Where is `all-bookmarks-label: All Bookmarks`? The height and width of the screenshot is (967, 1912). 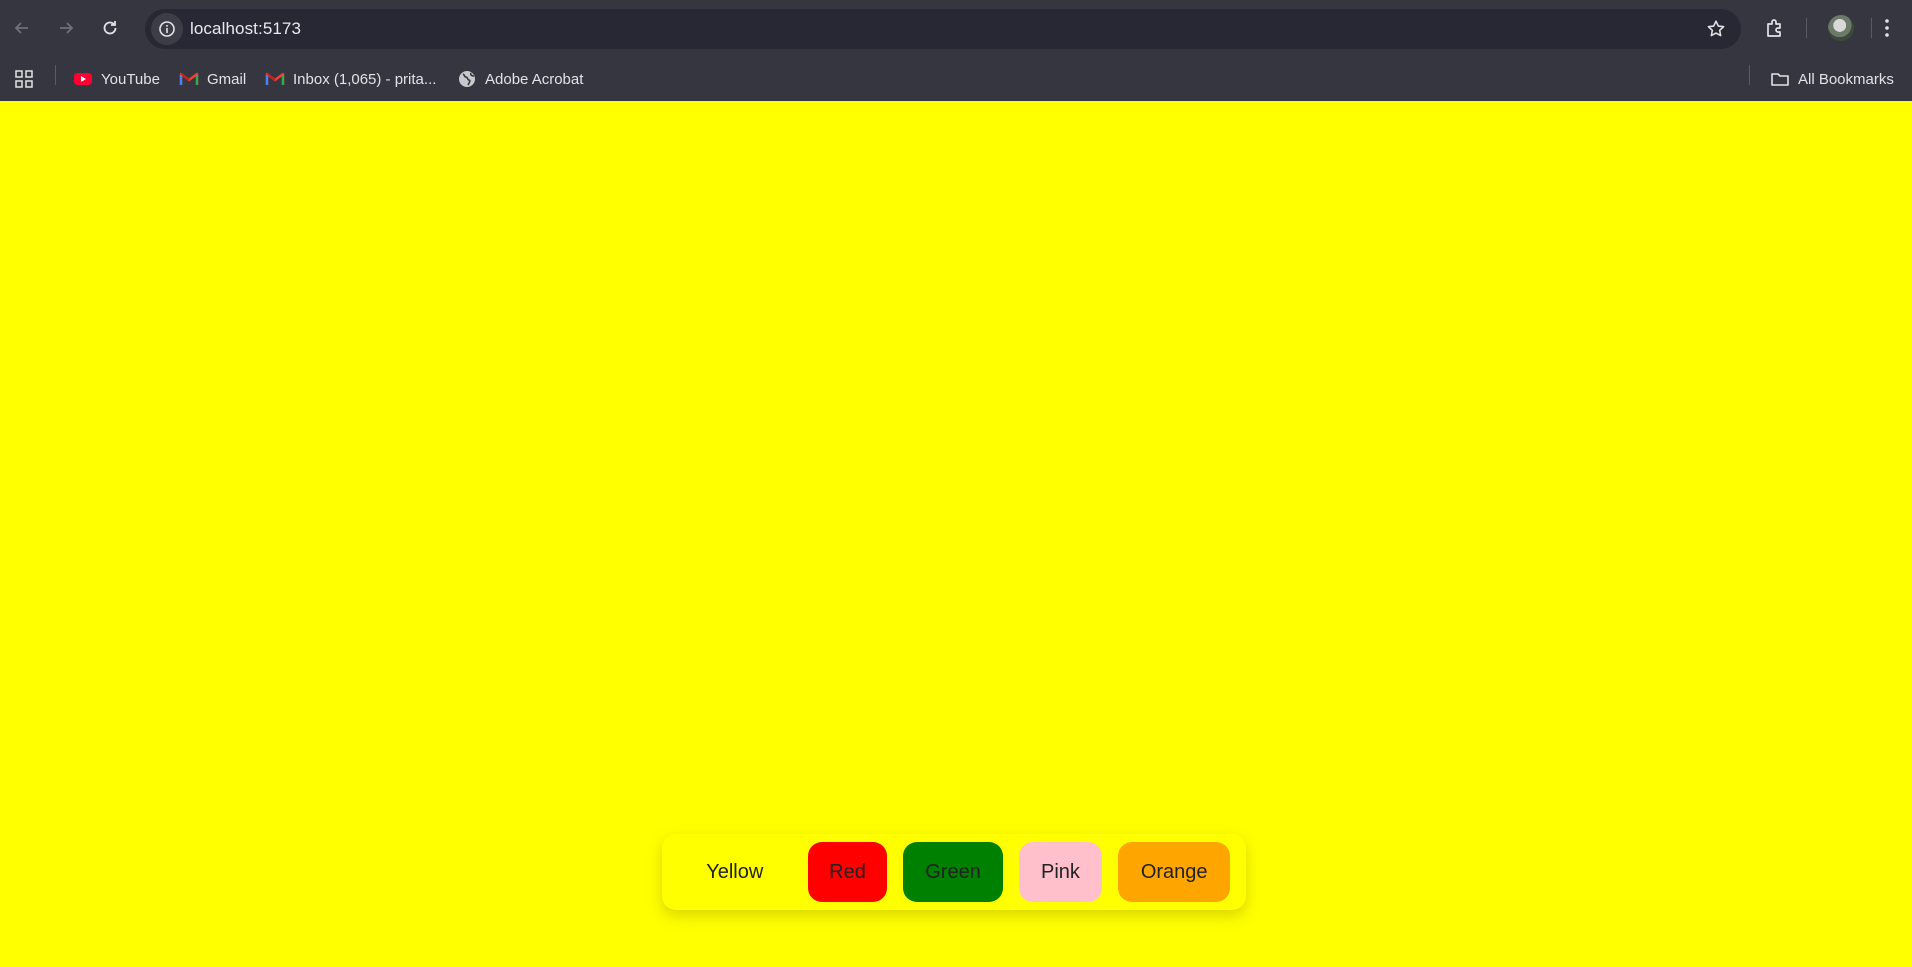 all-bookmarks-label: All Bookmarks is located at coordinates (1846, 79).